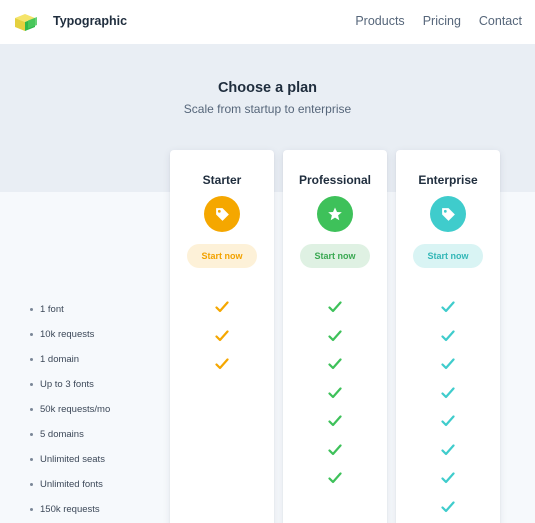 The width and height of the screenshot is (535, 523). What do you see at coordinates (52, 309) in the screenshot?
I see `feature-label: 1 font` at bounding box center [52, 309].